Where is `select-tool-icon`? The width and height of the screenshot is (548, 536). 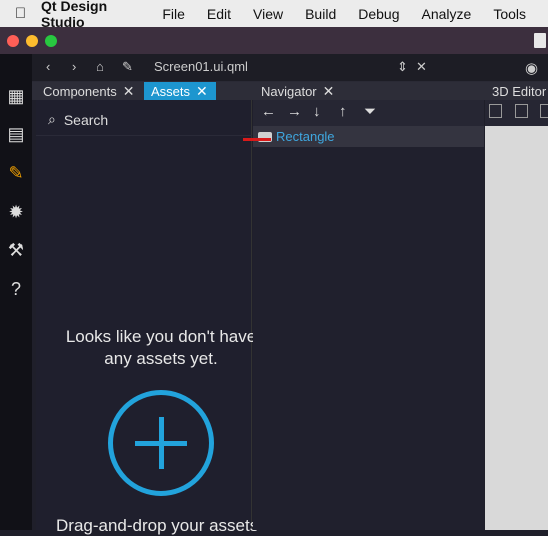 select-tool-icon is located at coordinates (495, 111).